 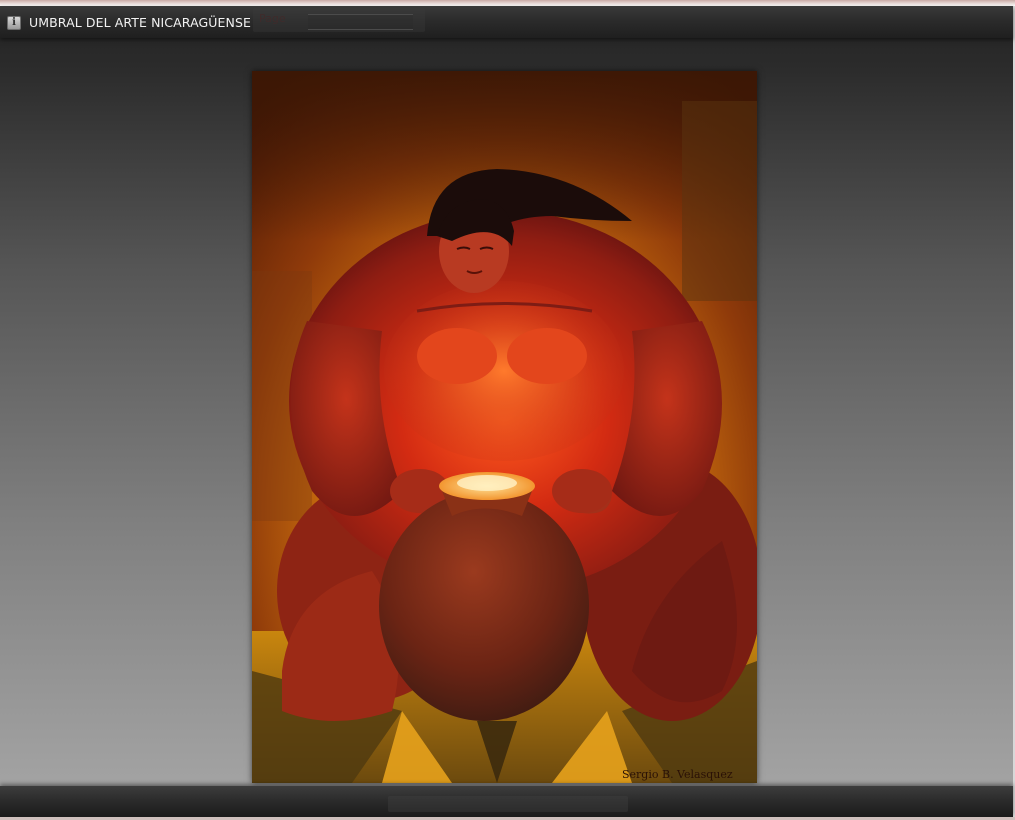 What do you see at coordinates (506, 22) in the screenshot?
I see `header-toolbar: i UMBRAL DEL ARTE NICARAGÜENSE` at bounding box center [506, 22].